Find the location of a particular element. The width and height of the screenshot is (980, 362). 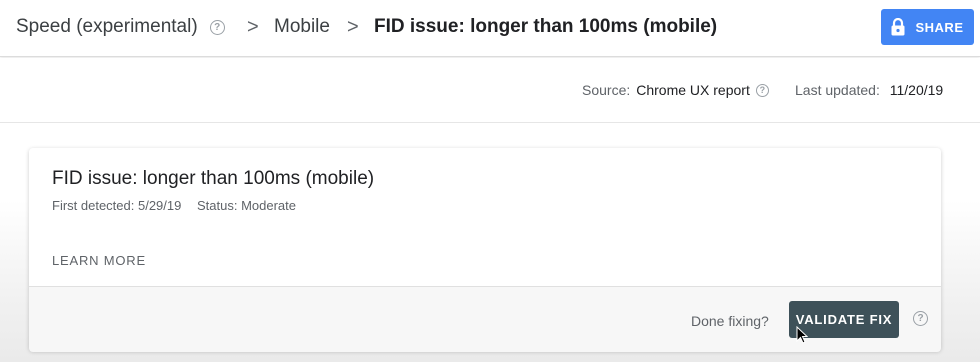

last-updated: Last updated: 11/20/19 is located at coordinates (869, 90).